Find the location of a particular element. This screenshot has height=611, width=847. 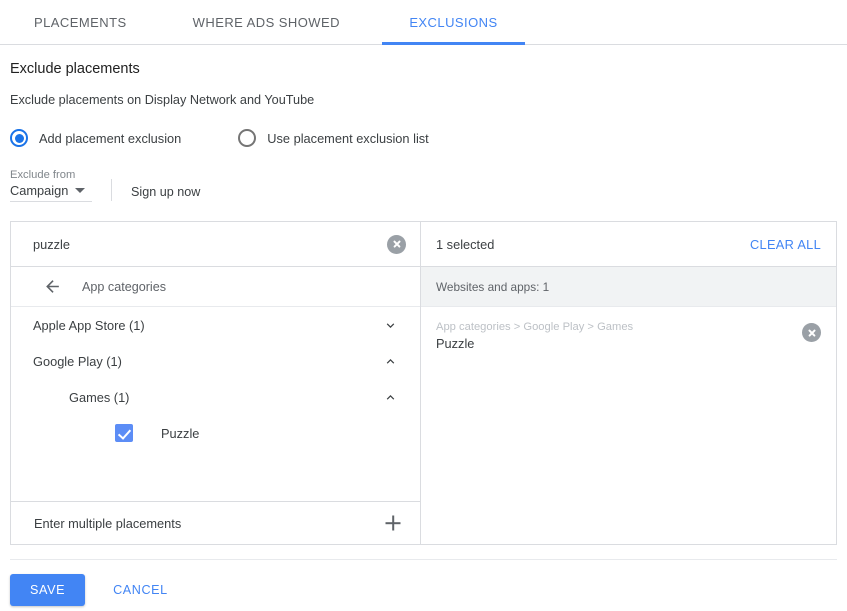

selected-count-label: 1 selected is located at coordinates (465, 244).